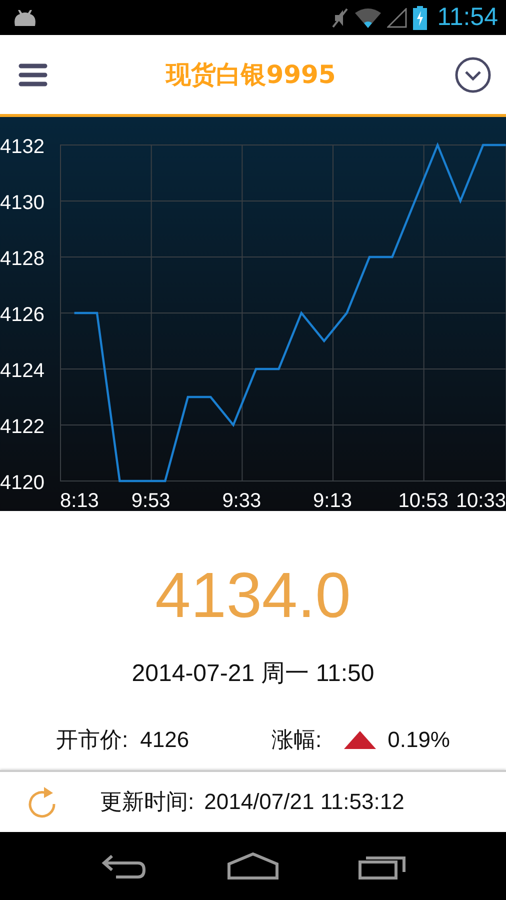 This screenshot has width=506, height=900. What do you see at coordinates (304, 802) in the screenshot?
I see `update-time: 2014/07/21 11:53:12` at bounding box center [304, 802].